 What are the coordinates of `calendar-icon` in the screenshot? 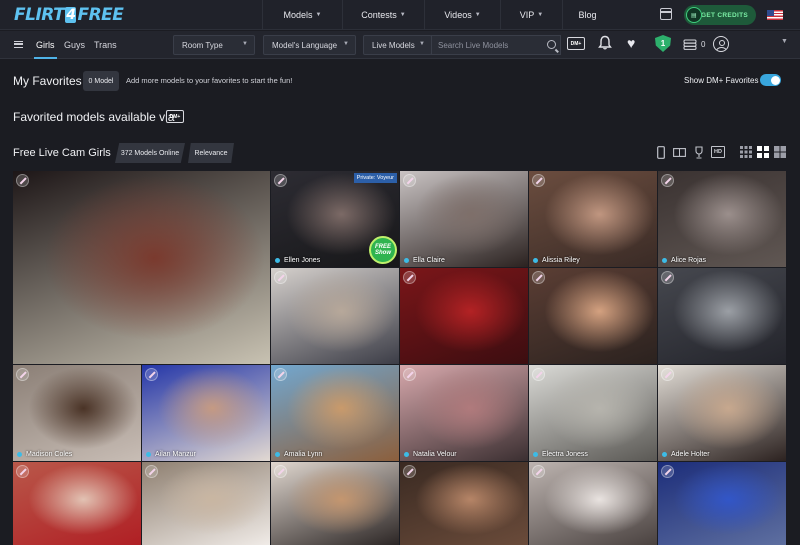 It's located at (666, 14).